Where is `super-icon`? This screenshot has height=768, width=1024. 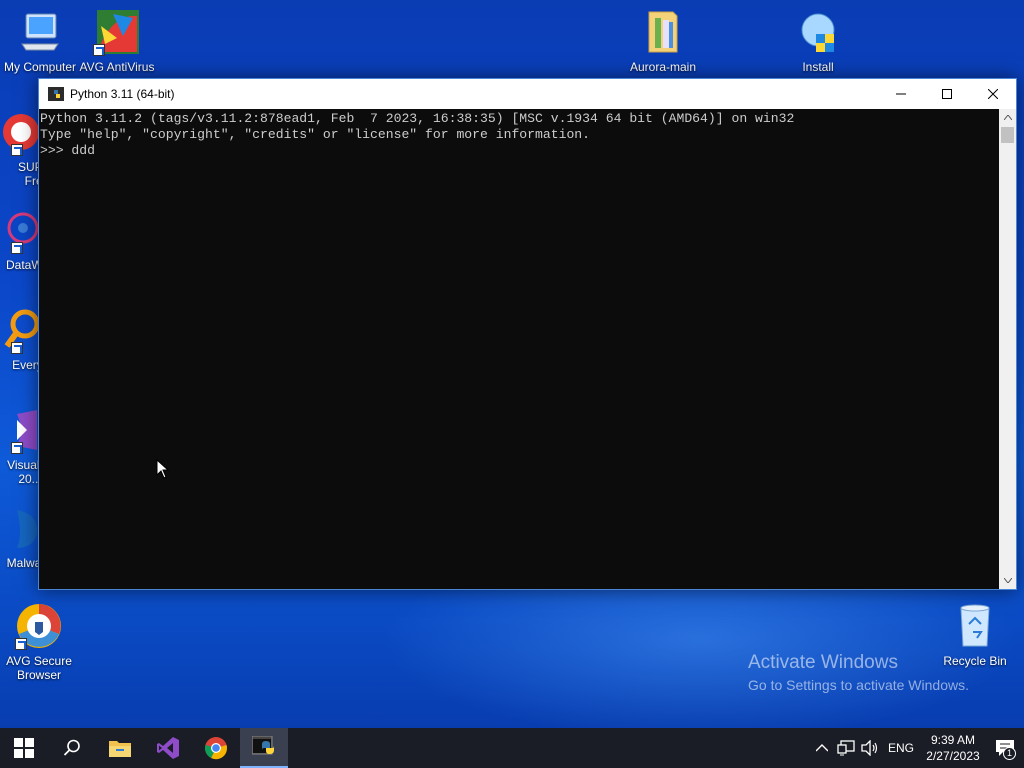
super-icon is located at coordinates (20, 132).